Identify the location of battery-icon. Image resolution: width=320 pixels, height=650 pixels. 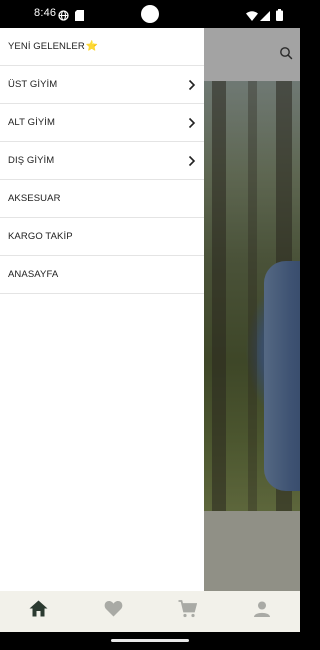
(279, 17).